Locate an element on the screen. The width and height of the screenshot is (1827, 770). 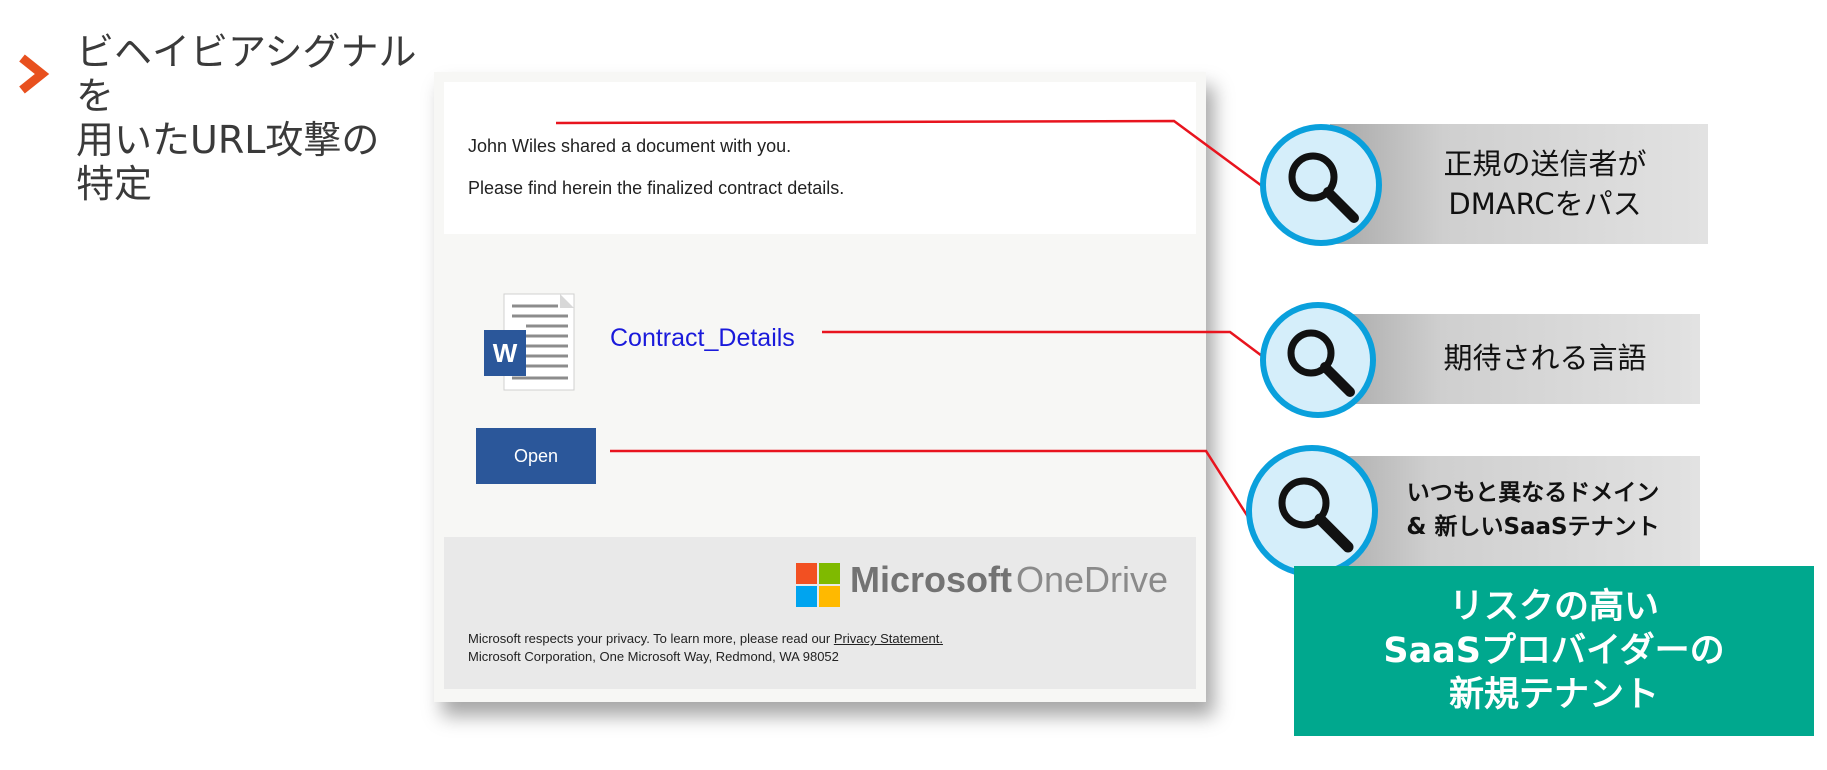
risk-line-1: リスクの高い is located at coordinates (1553, 607).